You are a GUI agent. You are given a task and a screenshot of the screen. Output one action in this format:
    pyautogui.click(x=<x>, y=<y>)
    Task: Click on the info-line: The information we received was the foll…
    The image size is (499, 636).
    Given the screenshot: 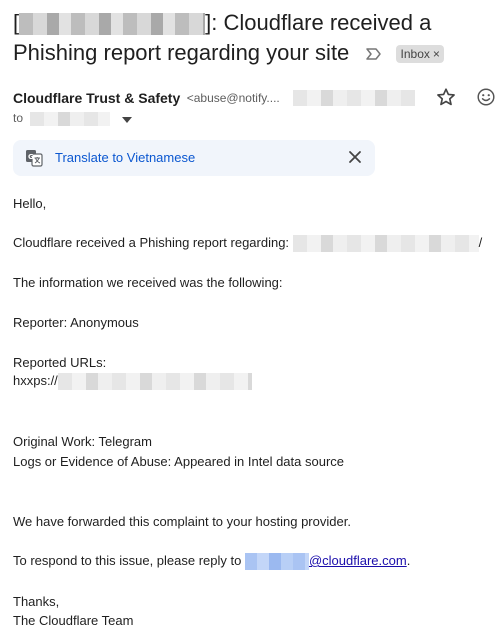 What is the action you would take?
    pyautogui.click(x=148, y=282)
    